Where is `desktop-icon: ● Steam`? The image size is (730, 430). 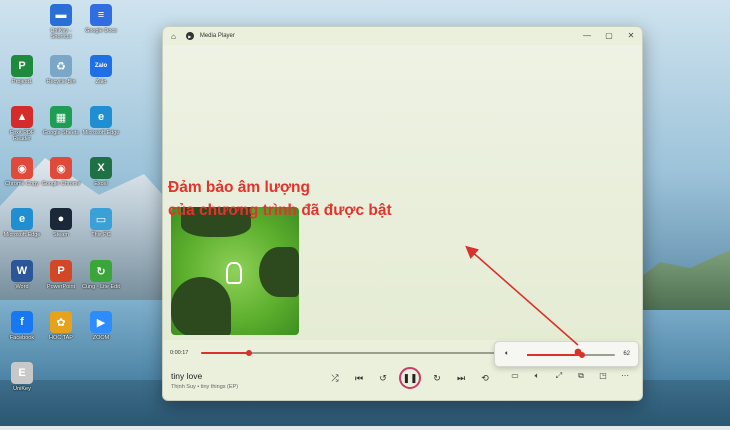
desktop-icon: ● Steam is located at coordinates (61, 223).